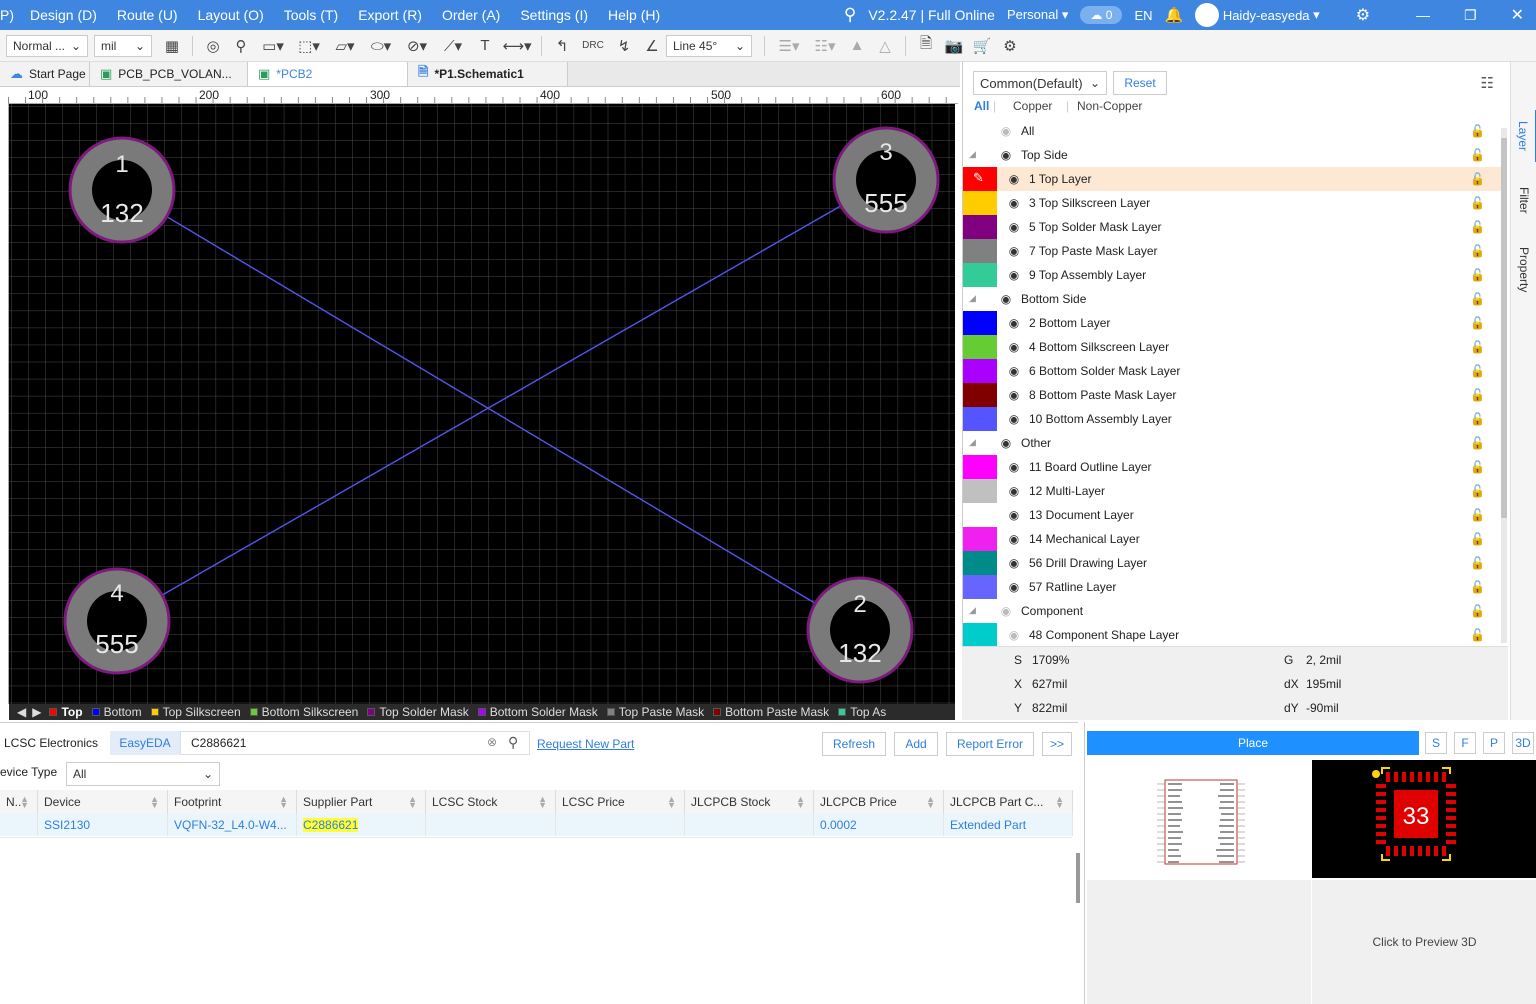 This screenshot has width=1536, height=1004. What do you see at coordinates (1232, 395) in the screenshot?
I see `layer-row: ◉ 8 Bottom Paste Mask Layer 🔓` at bounding box center [1232, 395].